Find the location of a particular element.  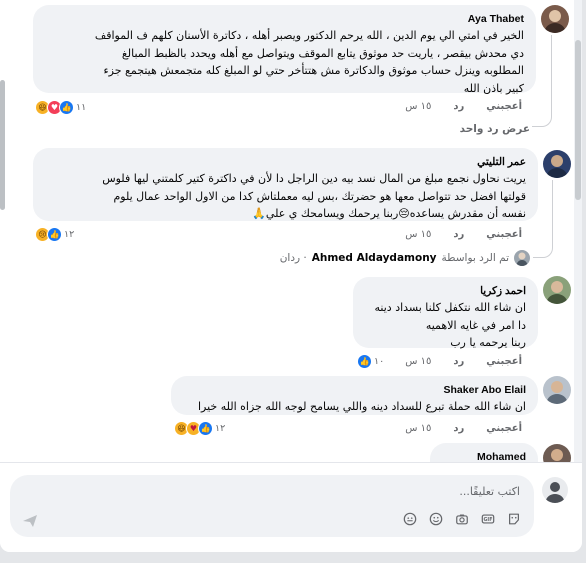

replied-by-name: Ahmed Aldaydamony is located at coordinates (374, 258).